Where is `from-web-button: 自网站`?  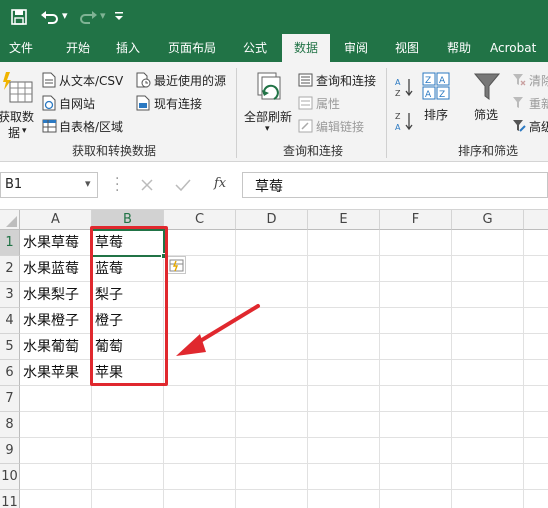 from-web-button: 自网站 is located at coordinates (82, 104).